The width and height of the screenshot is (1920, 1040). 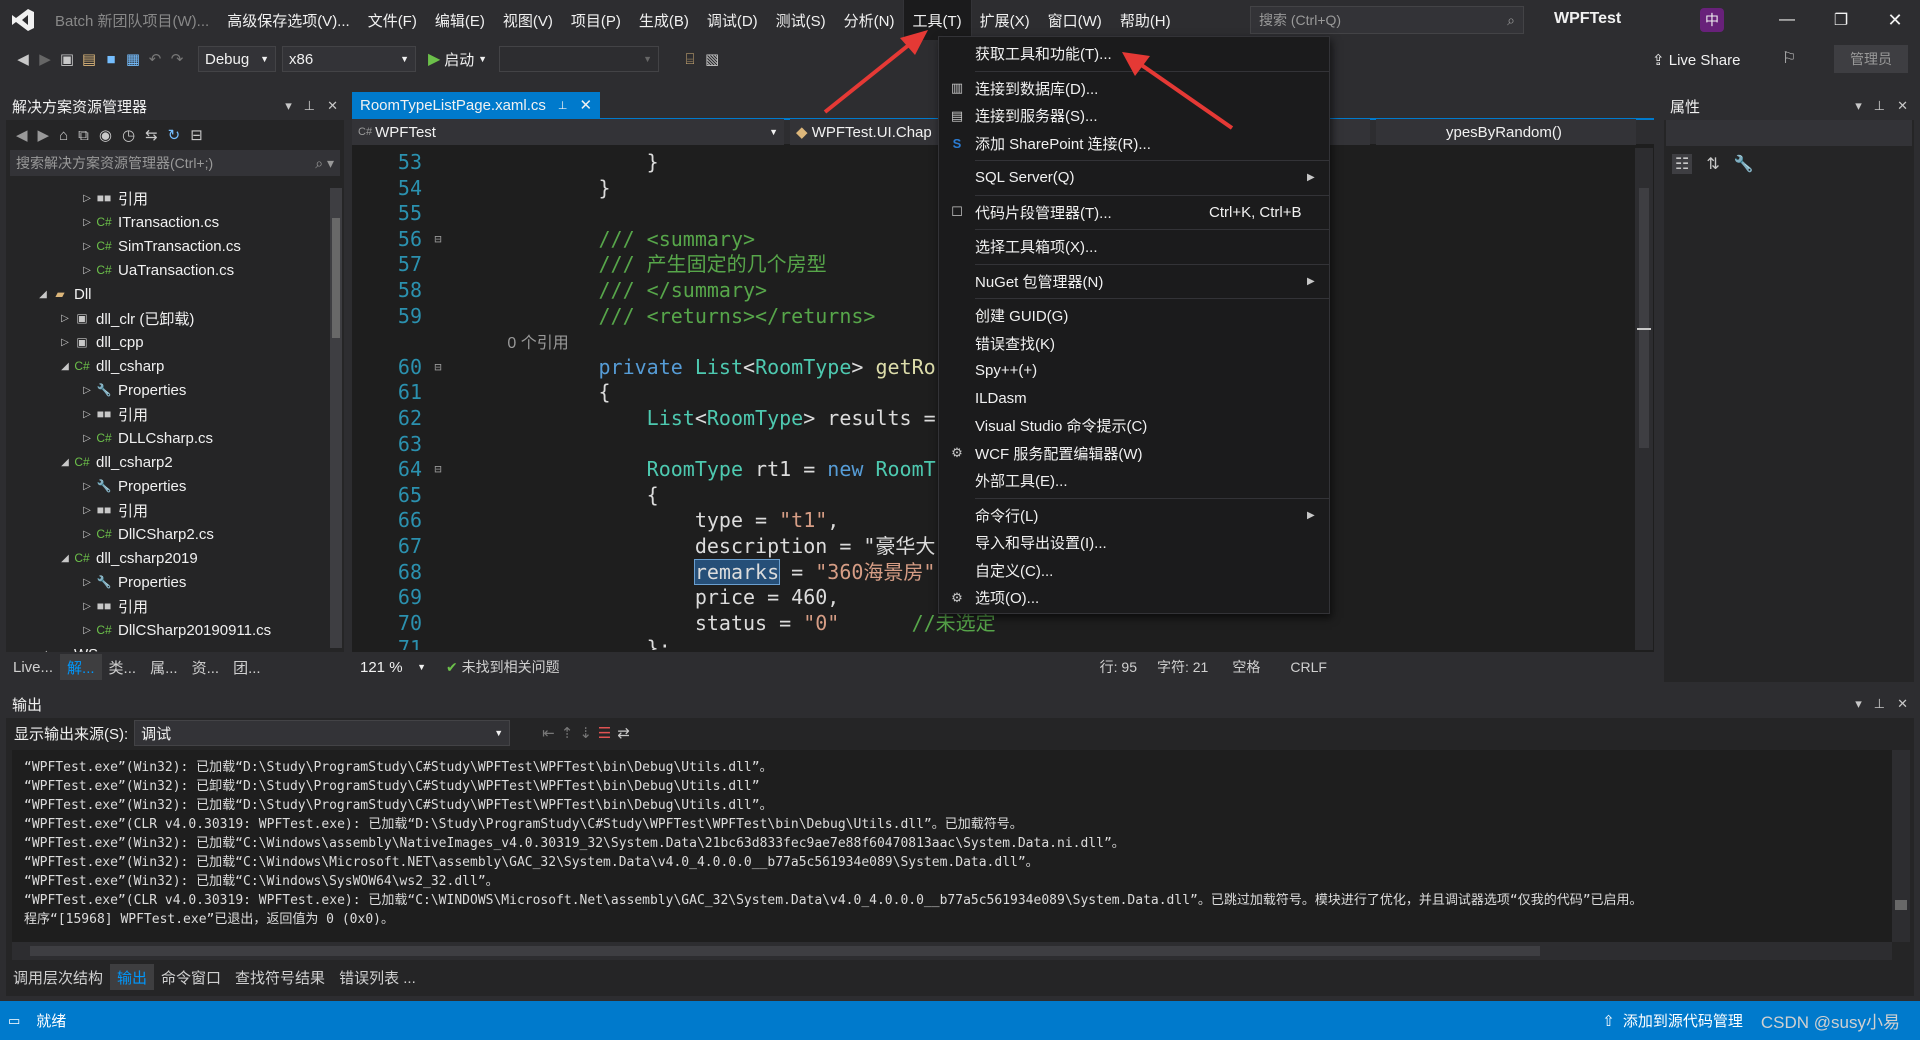 What do you see at coordinates (1387, 20) in the screenshot?
I see `search-input: 搜索 (Ctrl+Q) ⌕` at bounding box center [1387, 20].